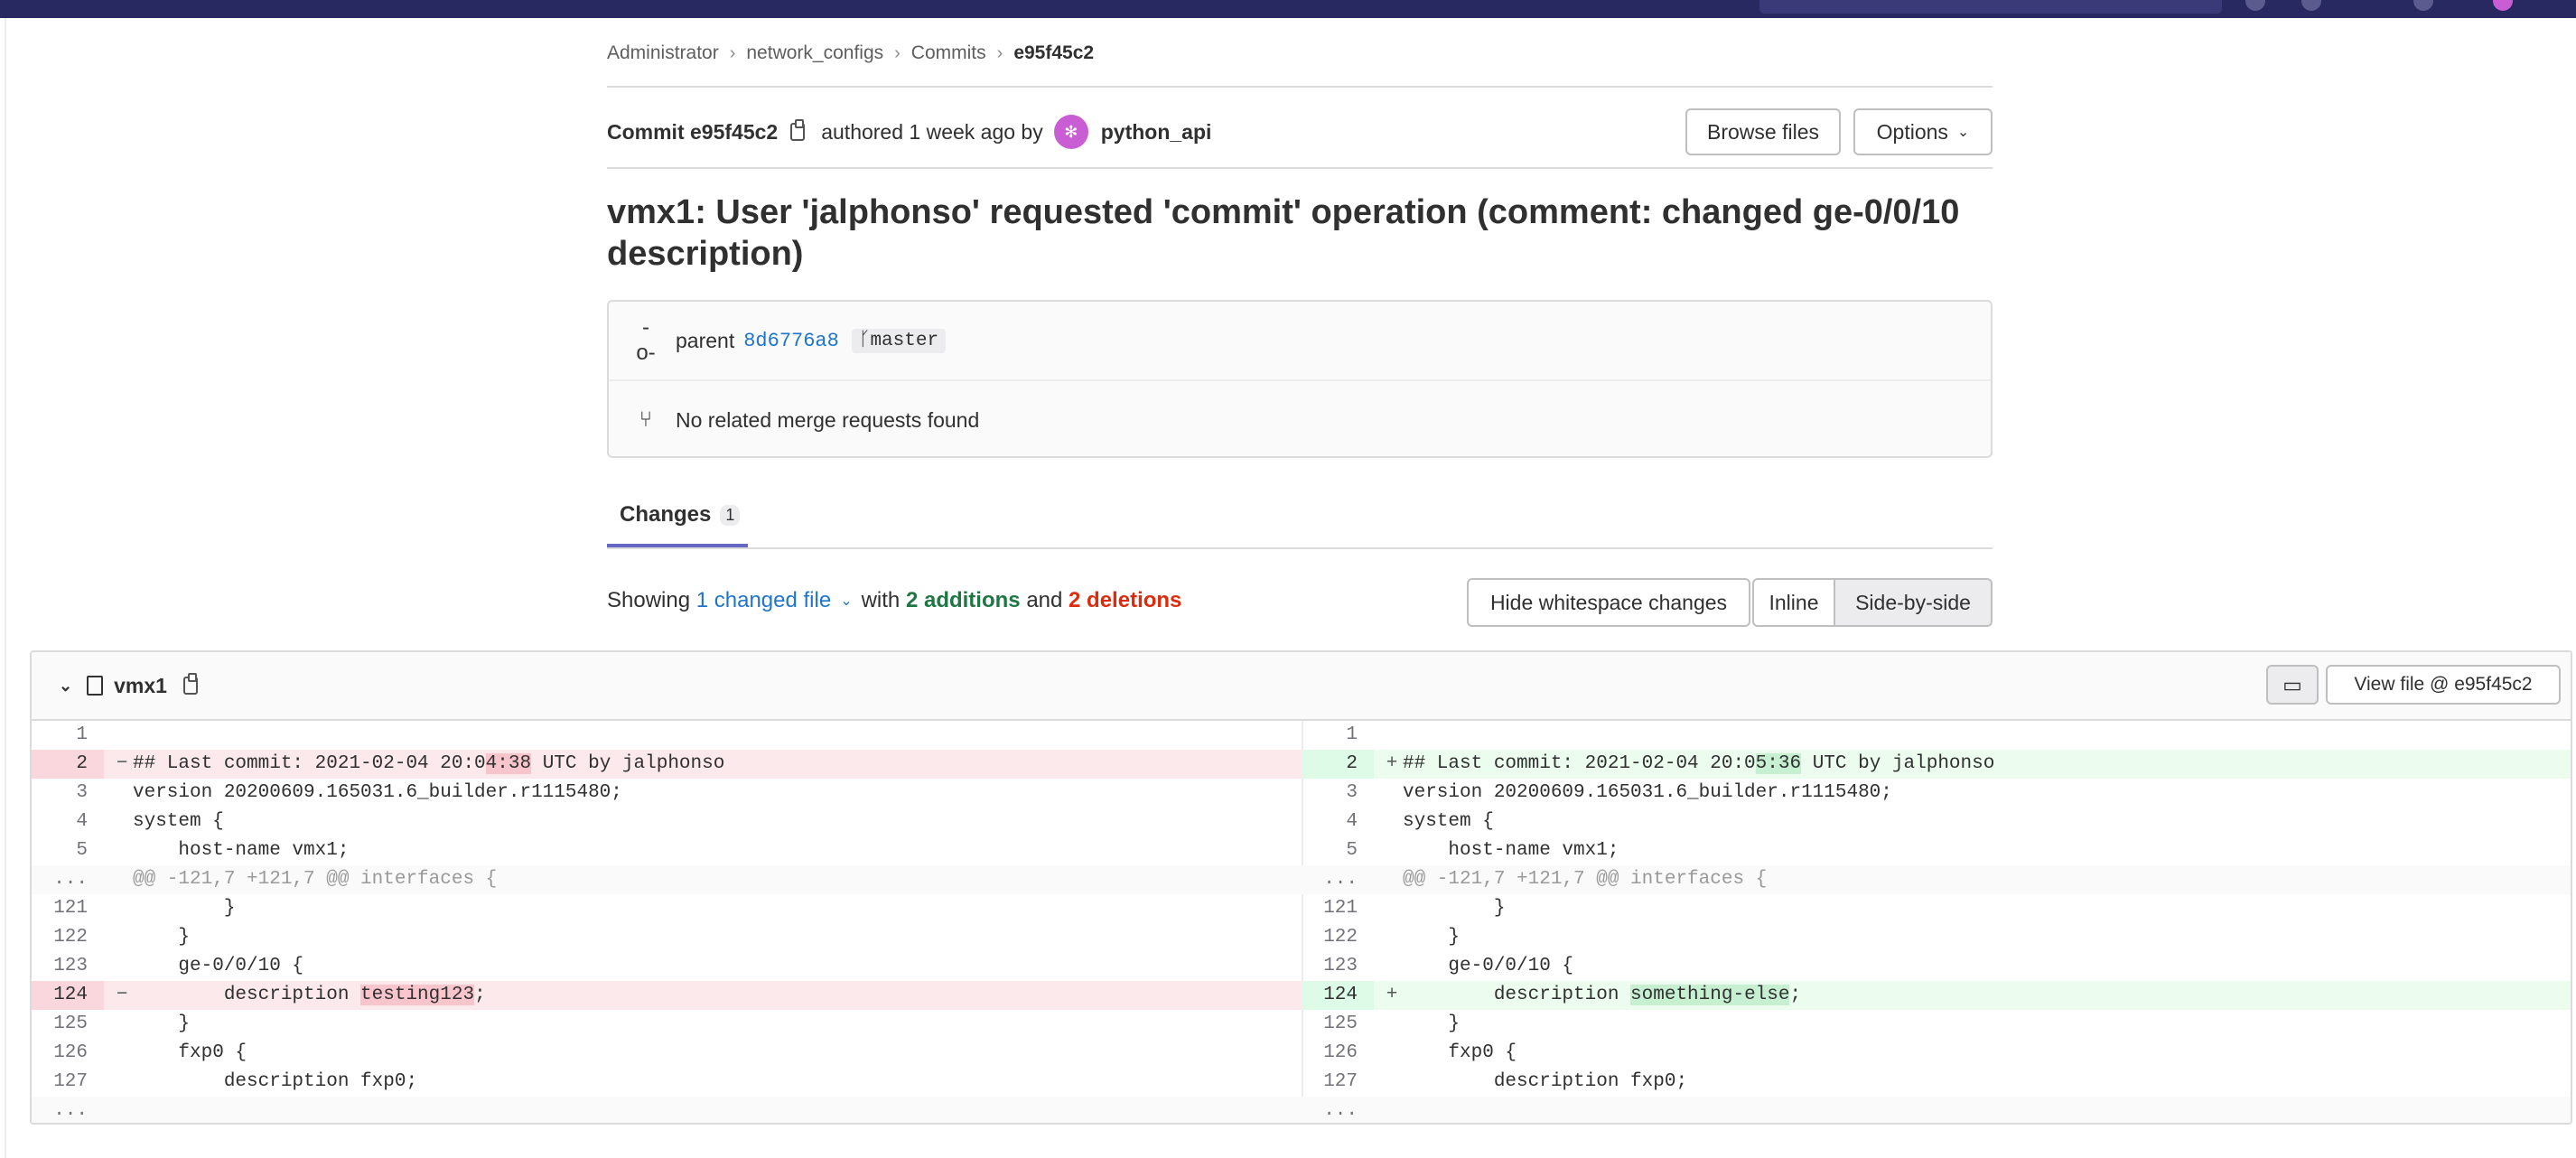  Describe the element at coordinates (1301, 687) in the screenshot. I see `diff-file-header: ⌄ vmx1 ▭ View file @ e95f45c2` at that location.